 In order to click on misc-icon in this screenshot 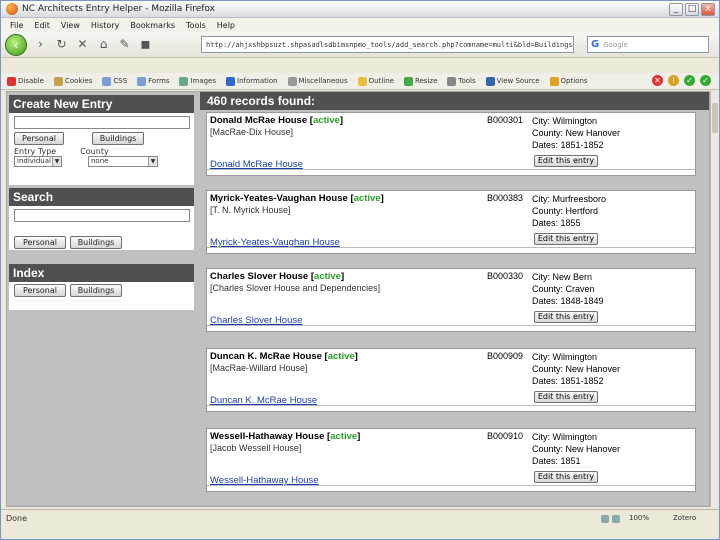, I will do `click(292, 81)`.